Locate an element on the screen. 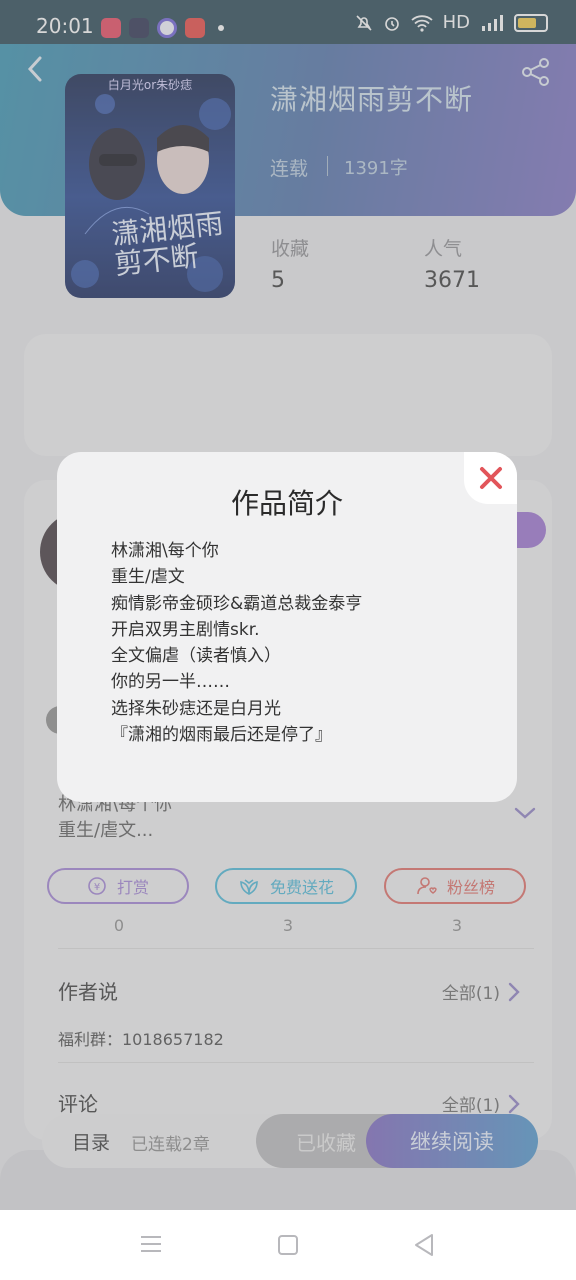 The height and width of the screenshot is (1280, 576). intro-line: 痴情影帝金硕珍&霸道总裁金泰亨 is located at coordinates (237, 603).